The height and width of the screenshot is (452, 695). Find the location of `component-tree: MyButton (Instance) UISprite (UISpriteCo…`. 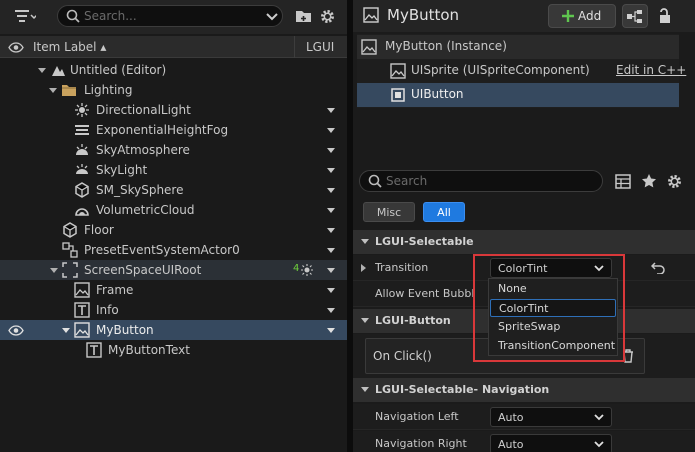

component-tree: MyButton (Instance) UISprite (UISpriteCo… is located at coordinates (521, 71).